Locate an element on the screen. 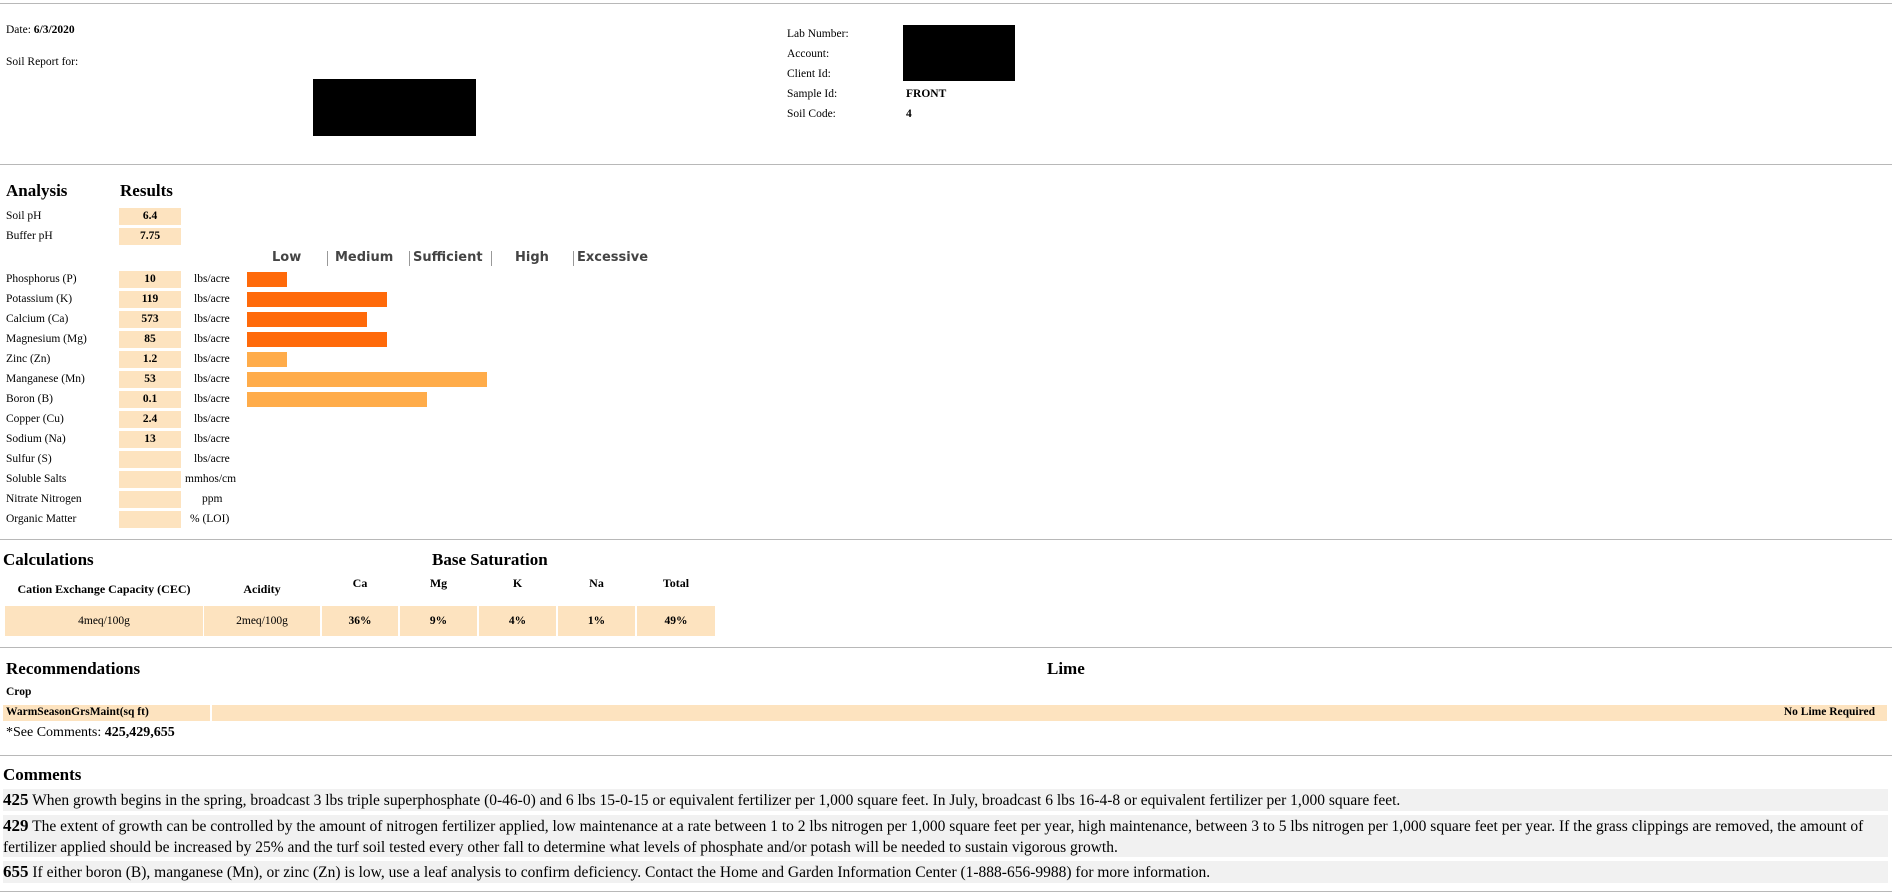 This screenshot has height=895, width=1892. soil-code-label: Soil Code: is located at coordinates (811, 114).